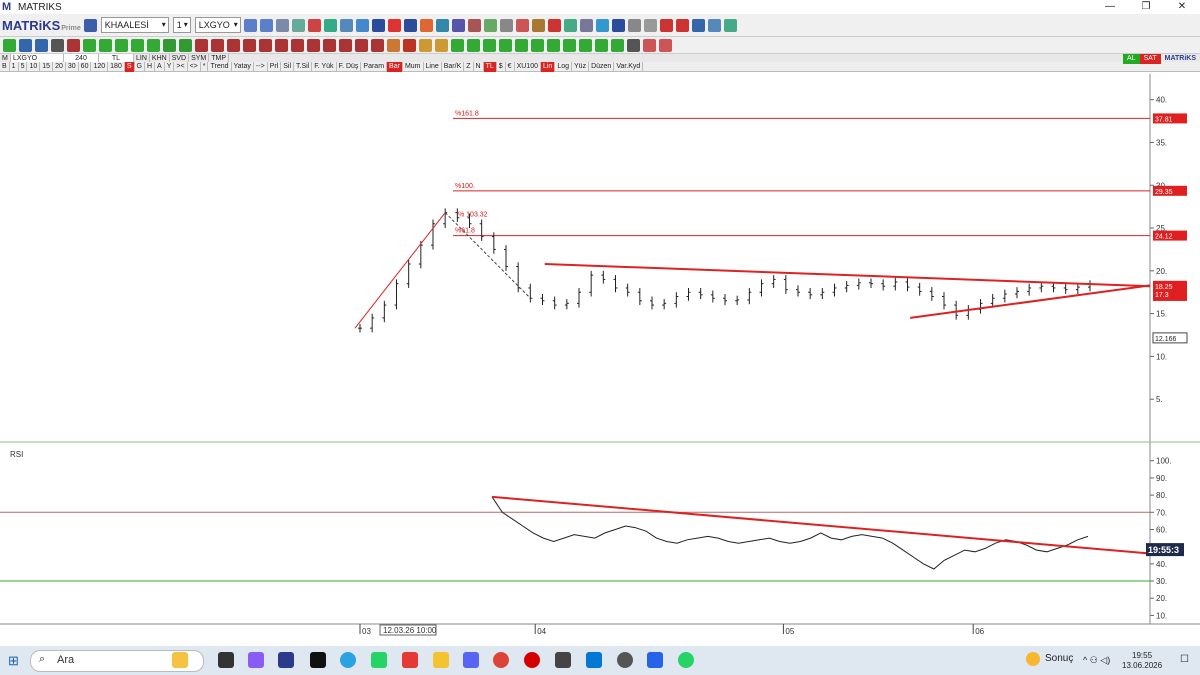 Image resolution: width=1200 pixels, height=675 pixels. I want to click on chart-btn-6: 30, so click(72, 66).